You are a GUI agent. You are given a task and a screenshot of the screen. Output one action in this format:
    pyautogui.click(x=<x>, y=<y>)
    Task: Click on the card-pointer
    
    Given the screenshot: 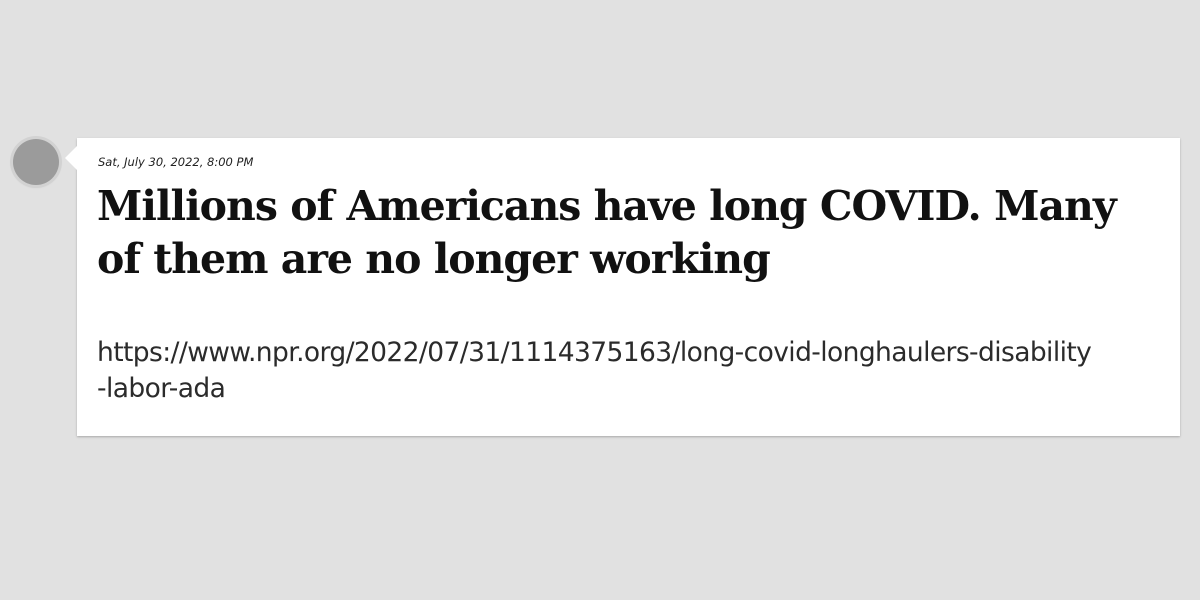 What is the action you would take?
    pyautogui.click(x=71, y=158)
    